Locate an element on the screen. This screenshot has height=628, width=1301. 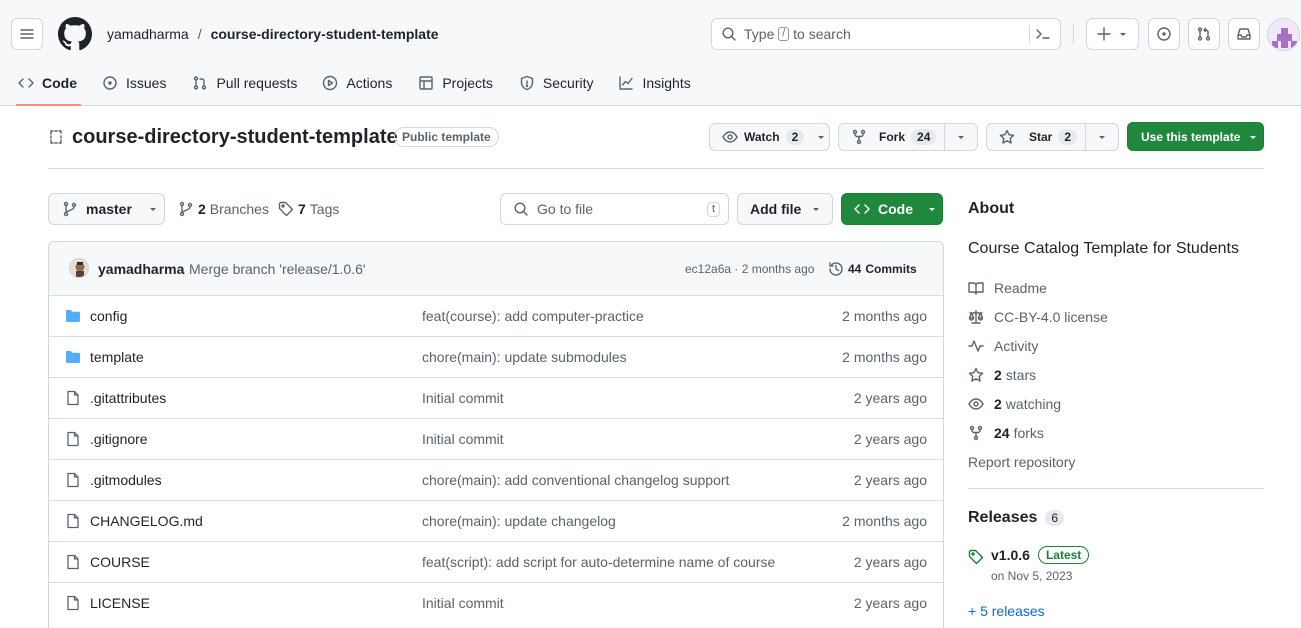
tab-insights: Insights is located at coordinates (654, 83).